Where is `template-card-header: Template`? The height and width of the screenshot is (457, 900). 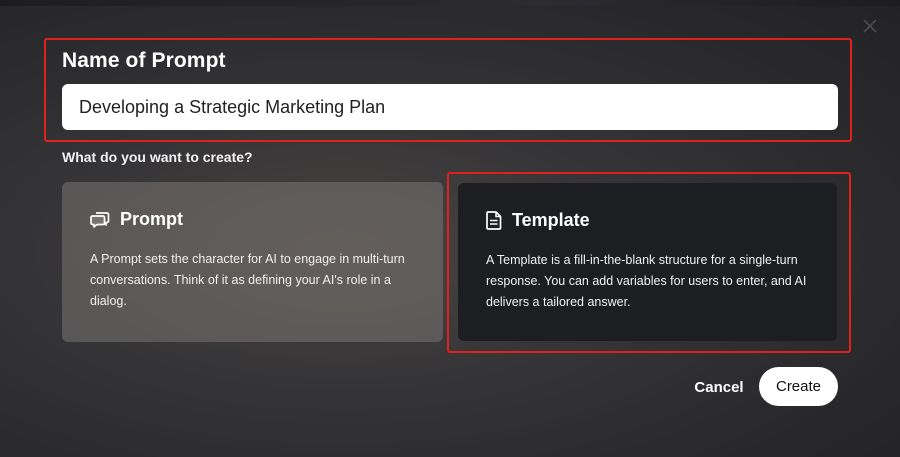 template-card-header: Template is located at coordinates (538, 220).